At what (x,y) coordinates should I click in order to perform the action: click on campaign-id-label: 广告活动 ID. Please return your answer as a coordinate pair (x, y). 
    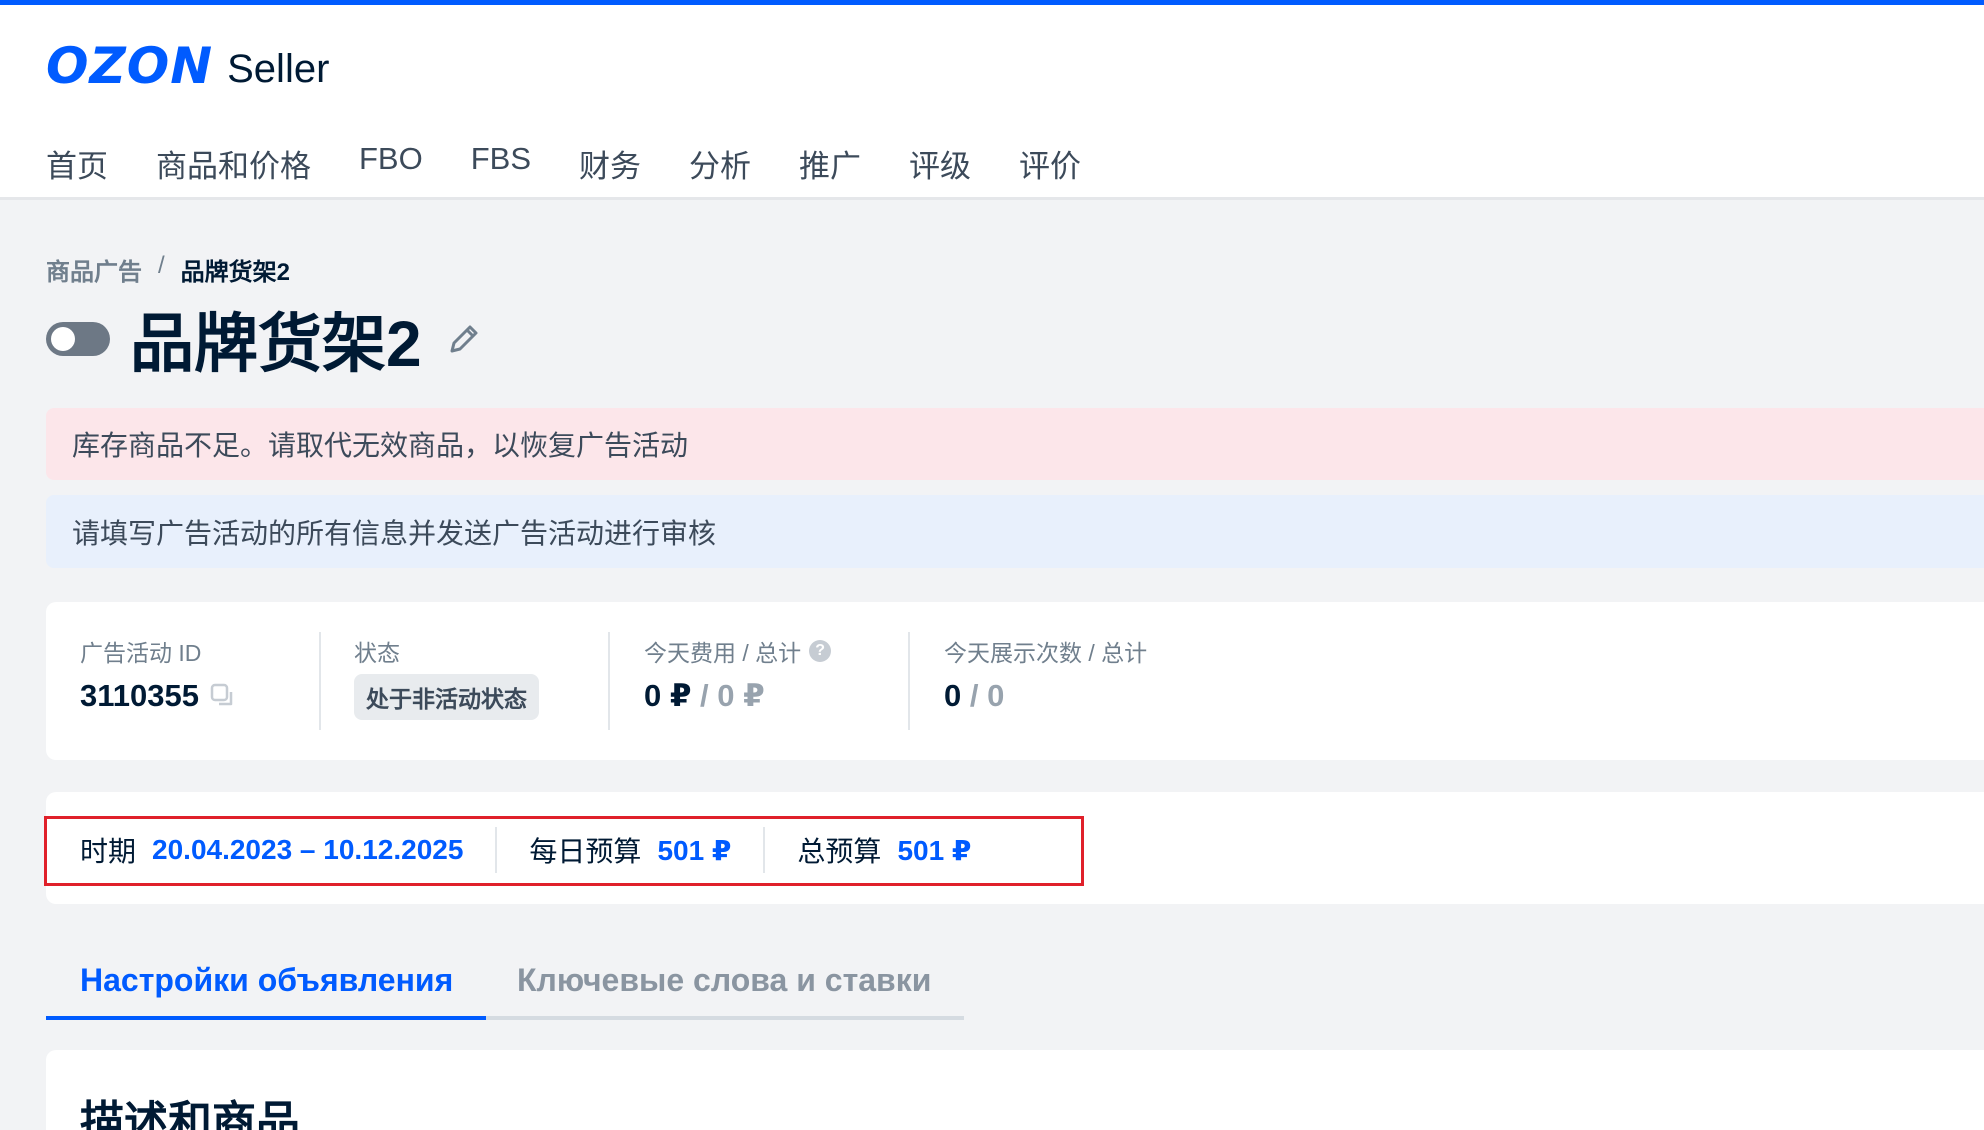
    Looking at the image, I should click on (141, 653).